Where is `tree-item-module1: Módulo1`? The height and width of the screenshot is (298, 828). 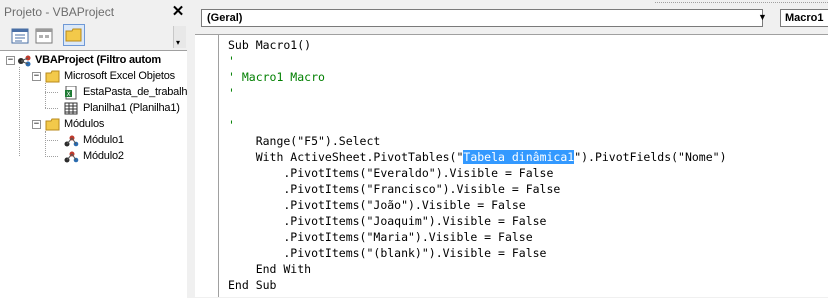 tree-item-module1: Módulo1 is located at coordinates (93, 141).